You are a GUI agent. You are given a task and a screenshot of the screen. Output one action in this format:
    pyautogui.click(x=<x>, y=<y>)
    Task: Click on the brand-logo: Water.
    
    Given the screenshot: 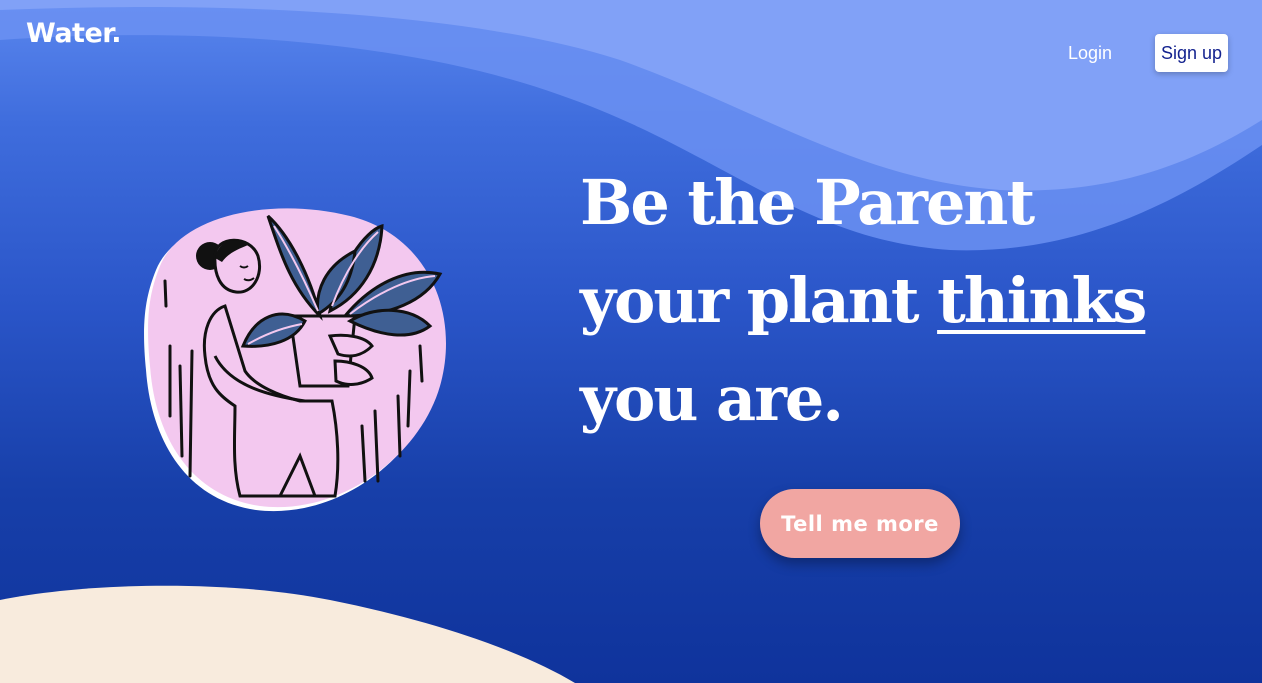 What is the action you would take?
    pyautogui.click(x=73, y=33)
    